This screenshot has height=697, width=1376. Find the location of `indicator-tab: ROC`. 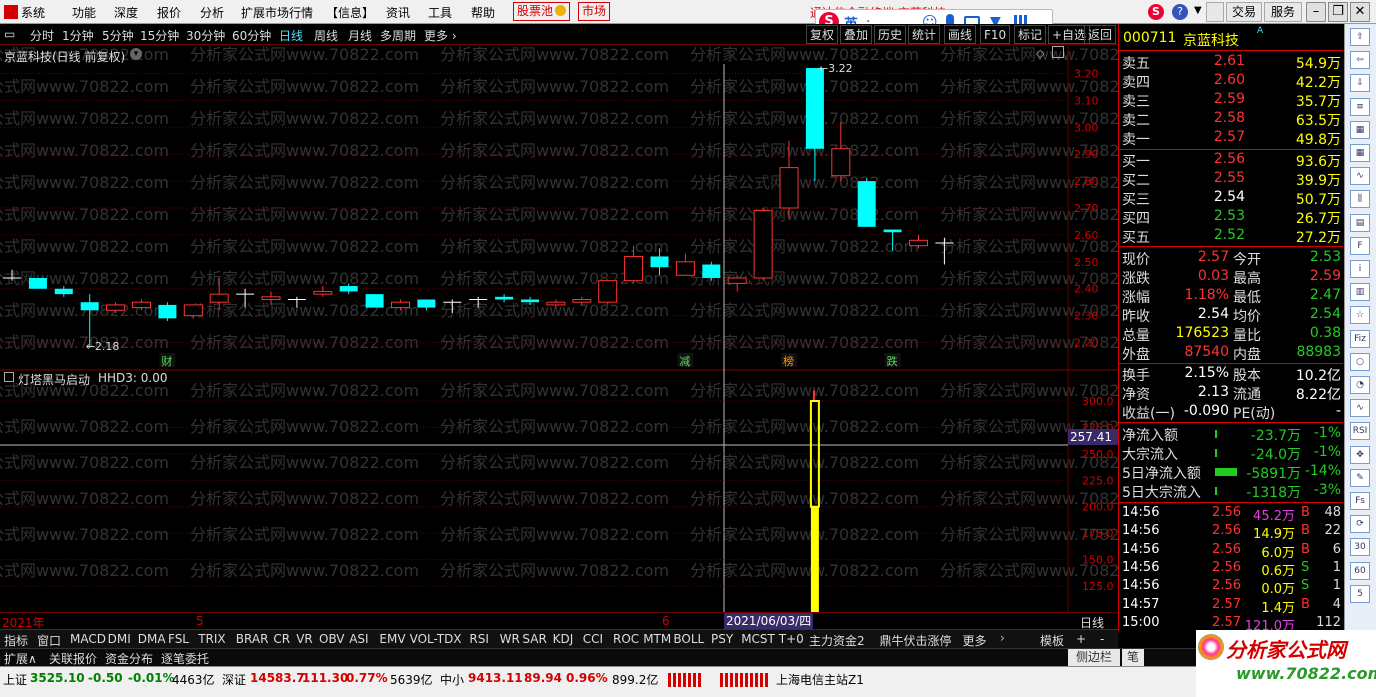

indicator-tab: ROC is located at coordinates (626, 639).